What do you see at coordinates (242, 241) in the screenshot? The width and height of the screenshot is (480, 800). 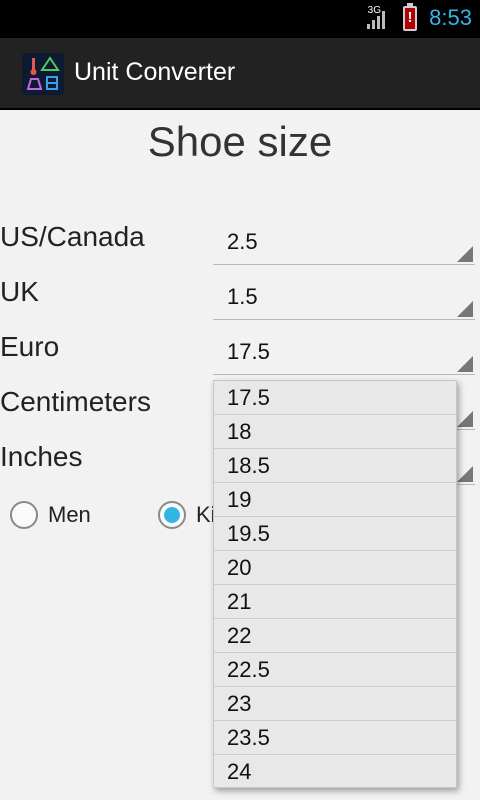 I see `us-canada-value: 2.5` at bounding box center [242, 241].